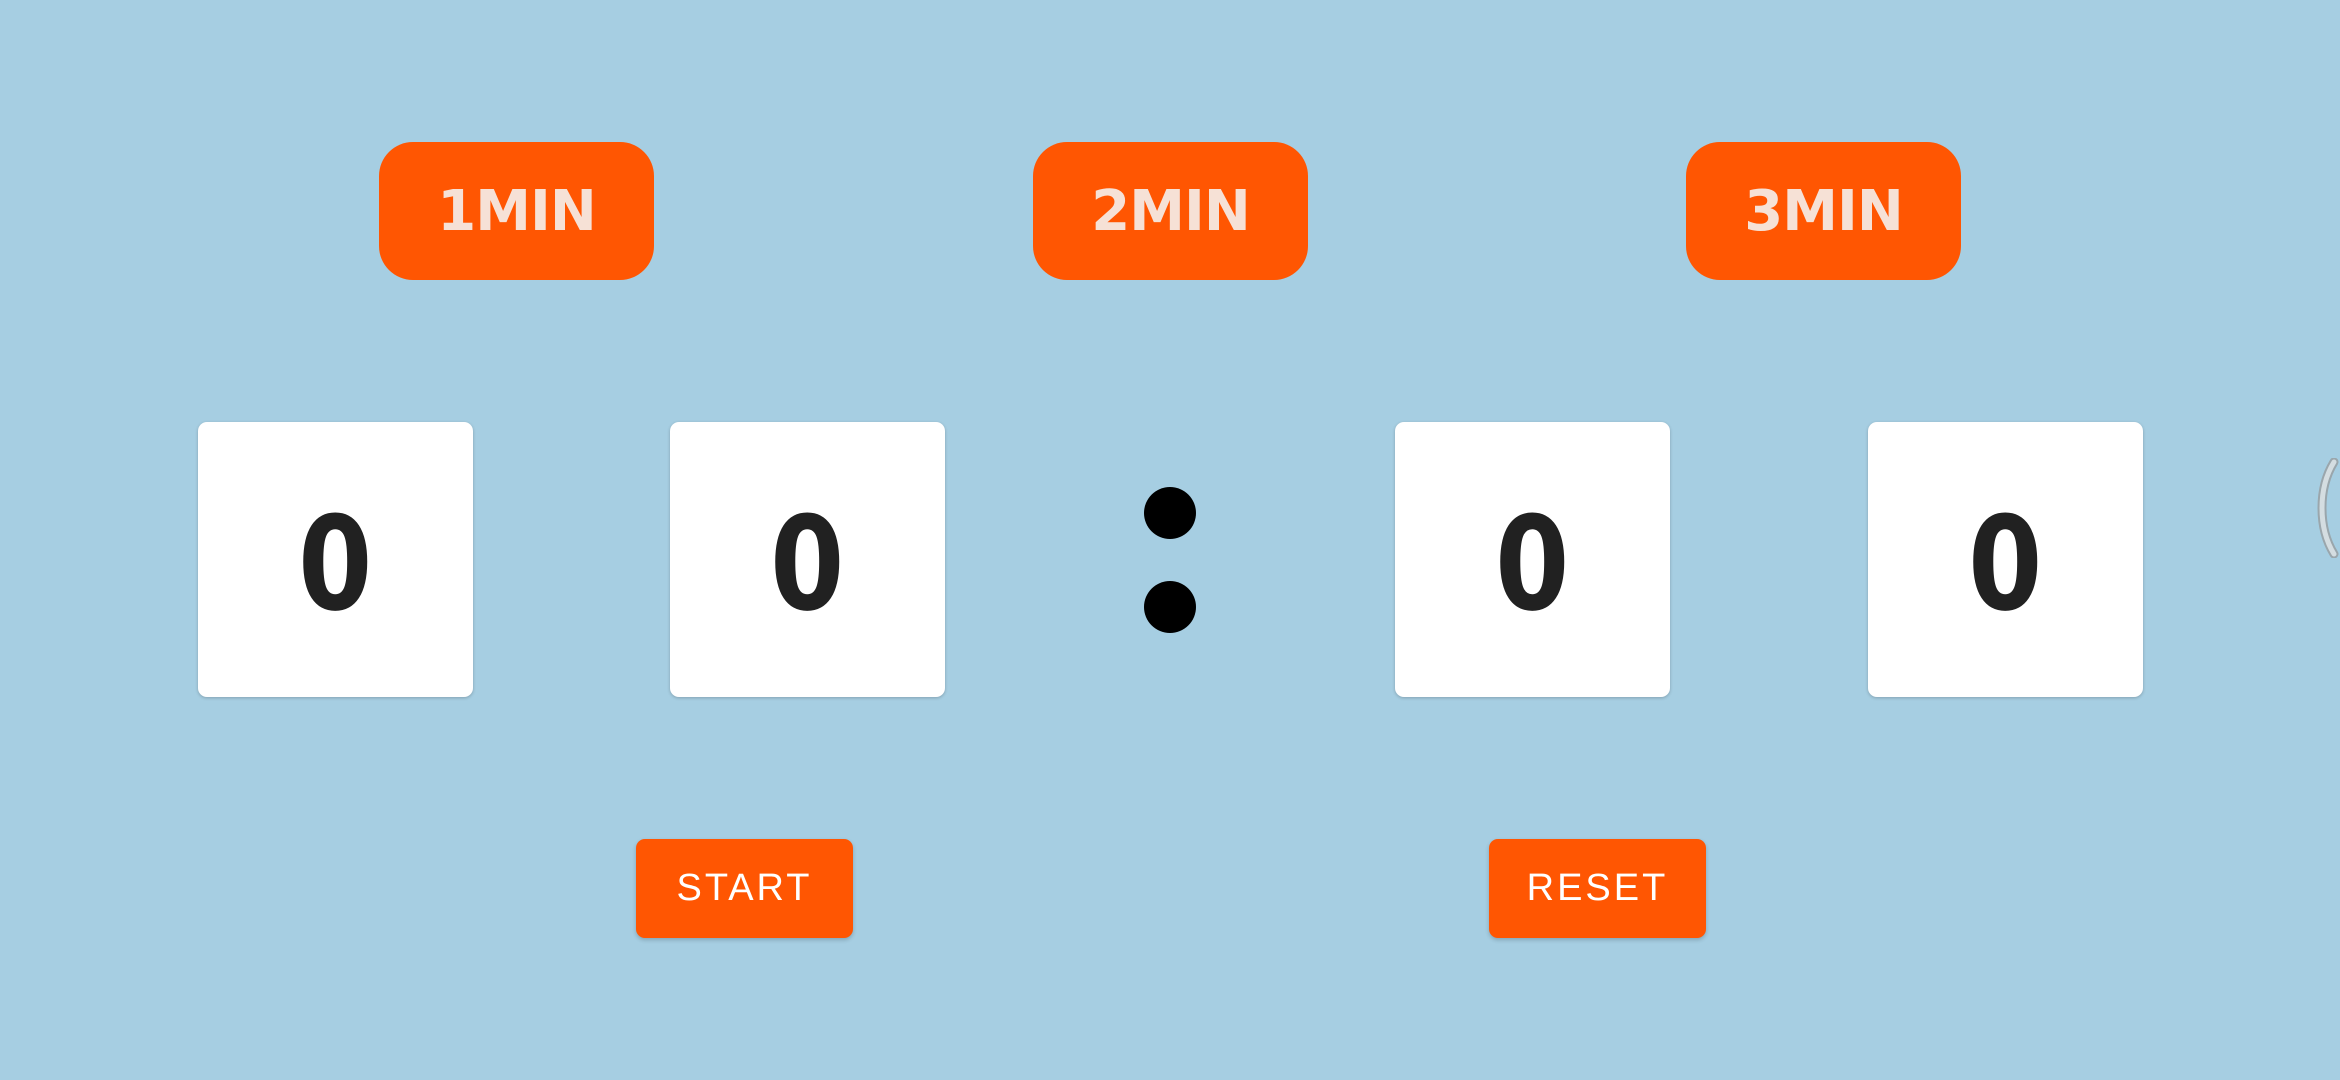  What do you see at coordinates (2325, 508) in the screenshot?
I see `edge-swipe-handle-icon` at bounding box center [2325, 508].